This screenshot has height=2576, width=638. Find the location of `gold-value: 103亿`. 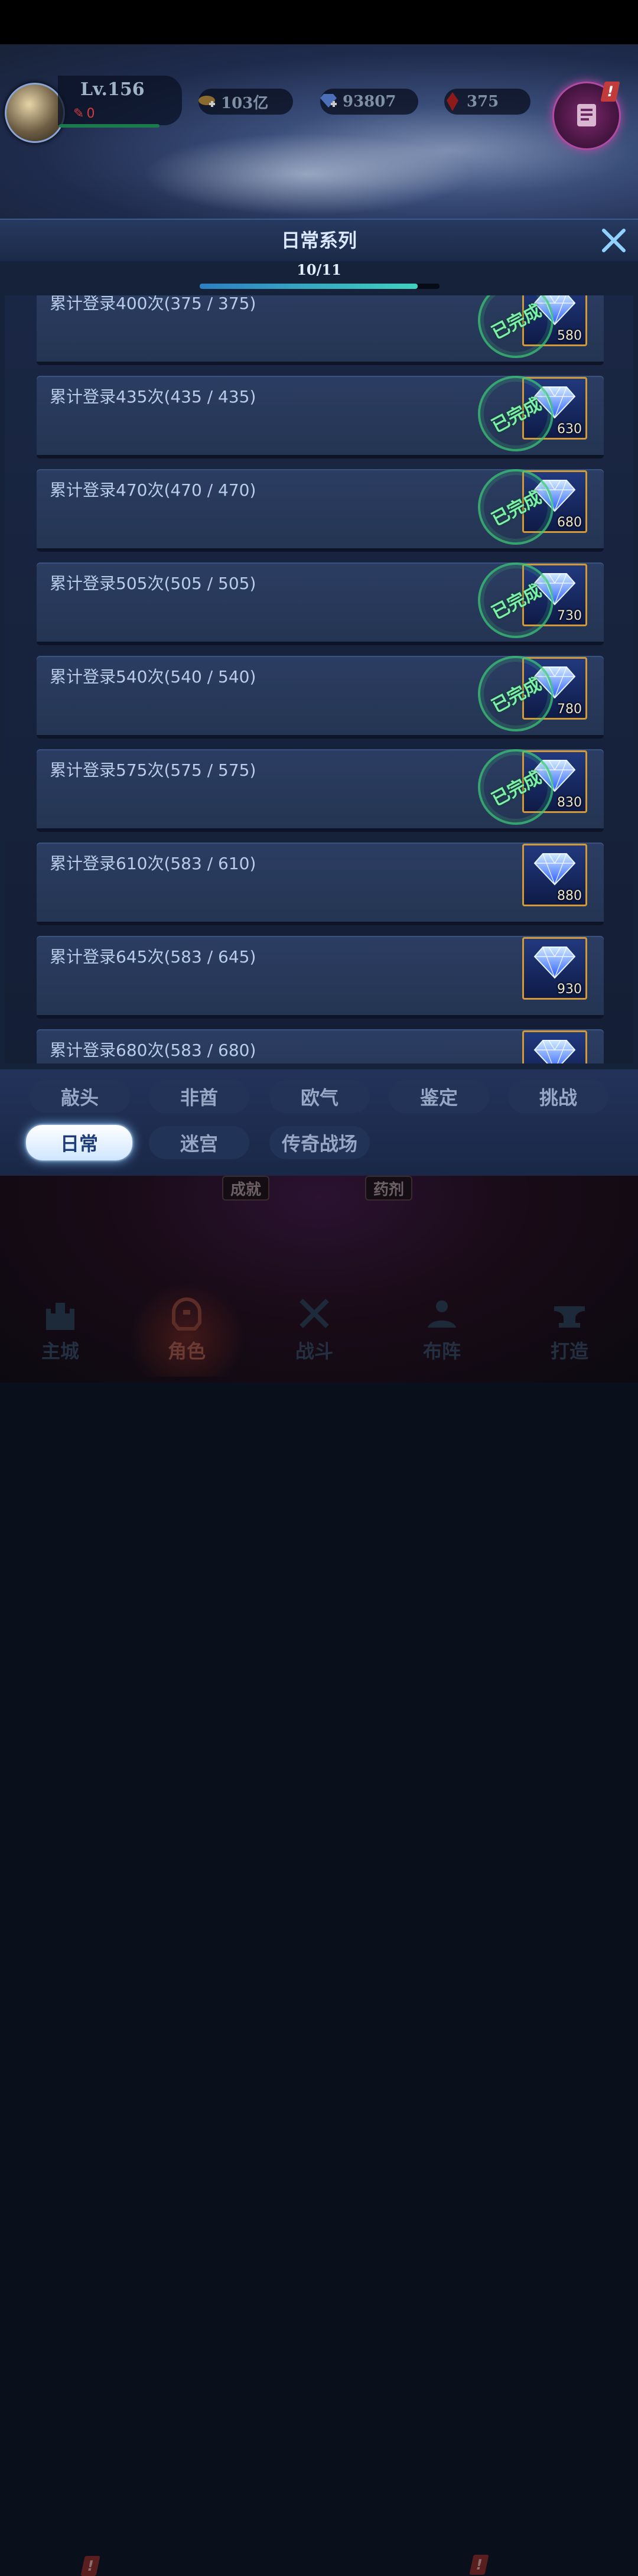

gold-value: 103亿 is located at coordinates (245, 103).